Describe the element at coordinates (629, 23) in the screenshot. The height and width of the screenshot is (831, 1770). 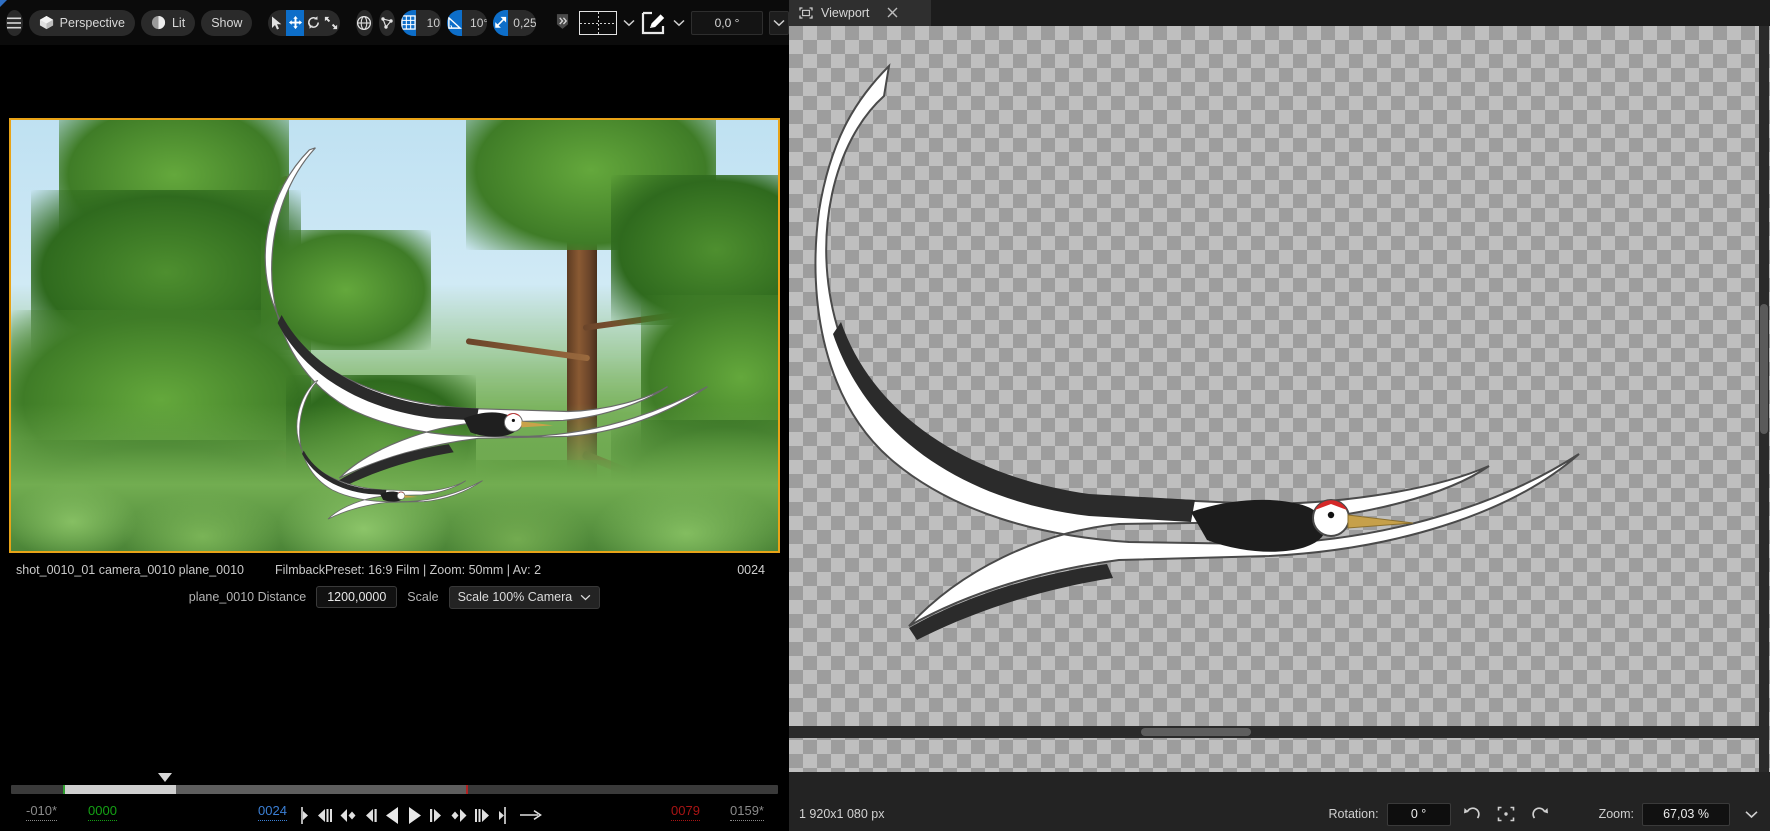
I see `camera-grid-dropdown` at that location.